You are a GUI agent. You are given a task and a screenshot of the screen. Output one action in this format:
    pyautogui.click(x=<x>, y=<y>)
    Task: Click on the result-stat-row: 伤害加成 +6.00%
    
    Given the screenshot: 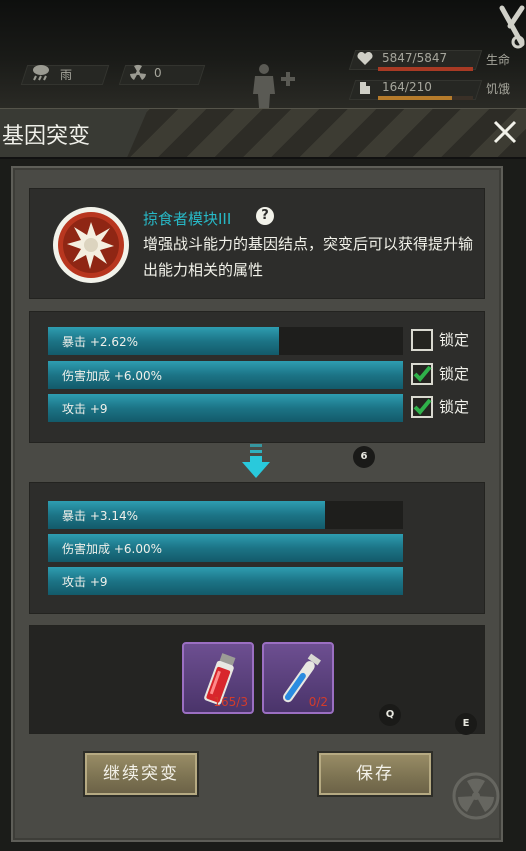 What is the action you would take?
    pyautogui.click(x=225, y=548)
    